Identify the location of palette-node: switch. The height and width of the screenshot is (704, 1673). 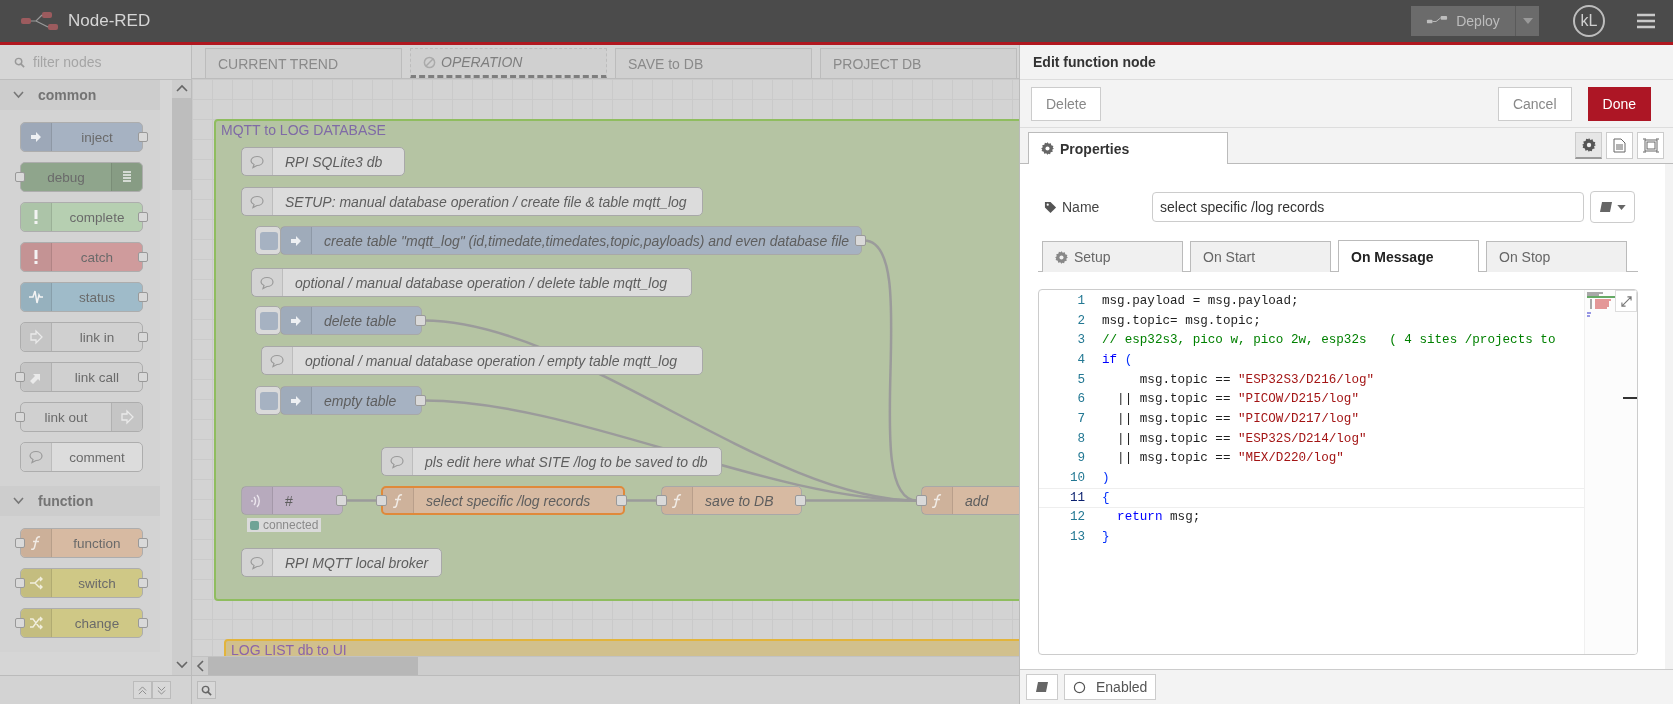
(81, 583).